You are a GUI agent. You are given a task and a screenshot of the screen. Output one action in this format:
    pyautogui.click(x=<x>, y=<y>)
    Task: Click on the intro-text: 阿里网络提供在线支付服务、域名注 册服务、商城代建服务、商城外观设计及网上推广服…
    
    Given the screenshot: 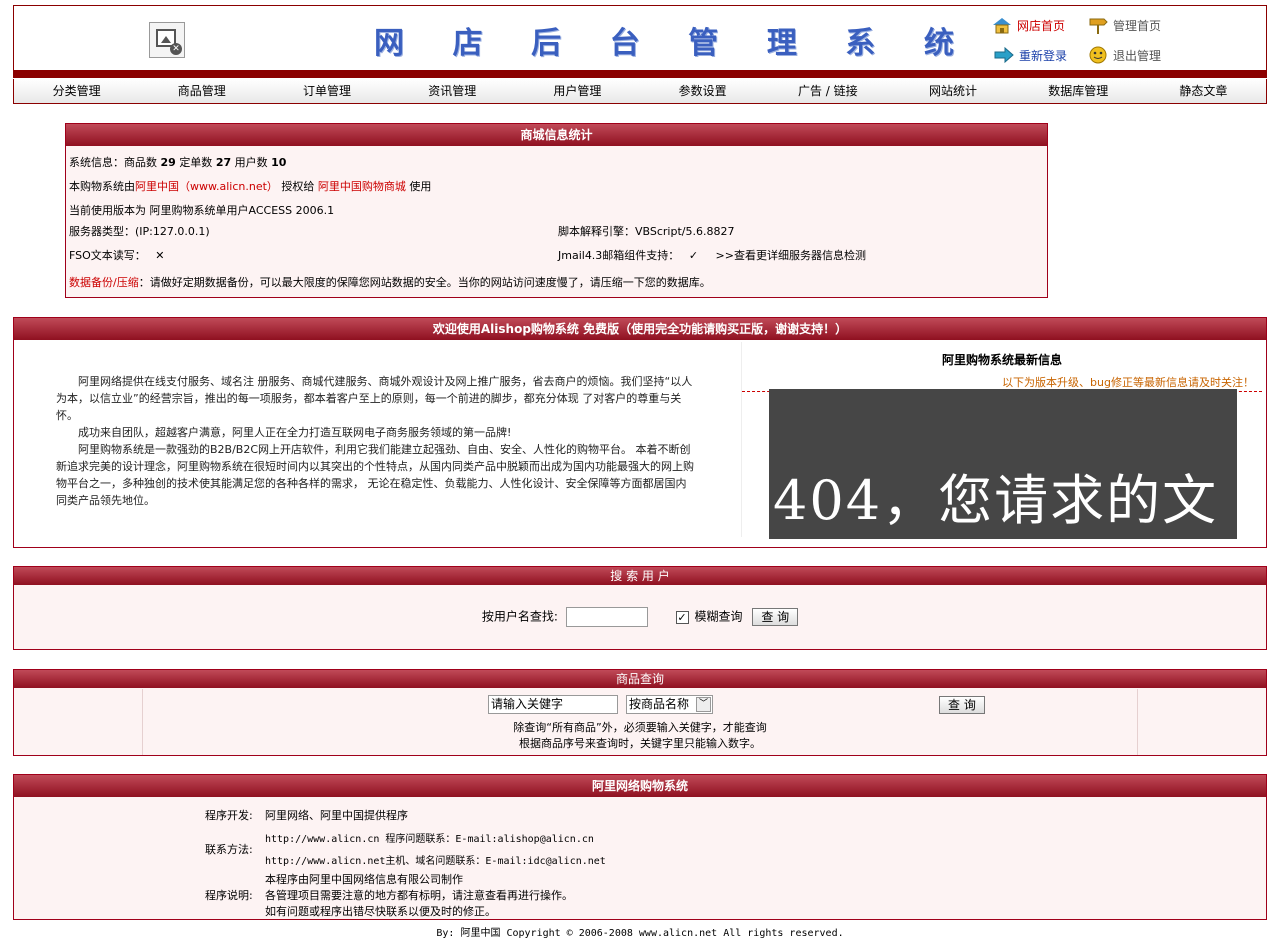 What is the action you would take?
    pyautogui.click(x=376, y=441)
    